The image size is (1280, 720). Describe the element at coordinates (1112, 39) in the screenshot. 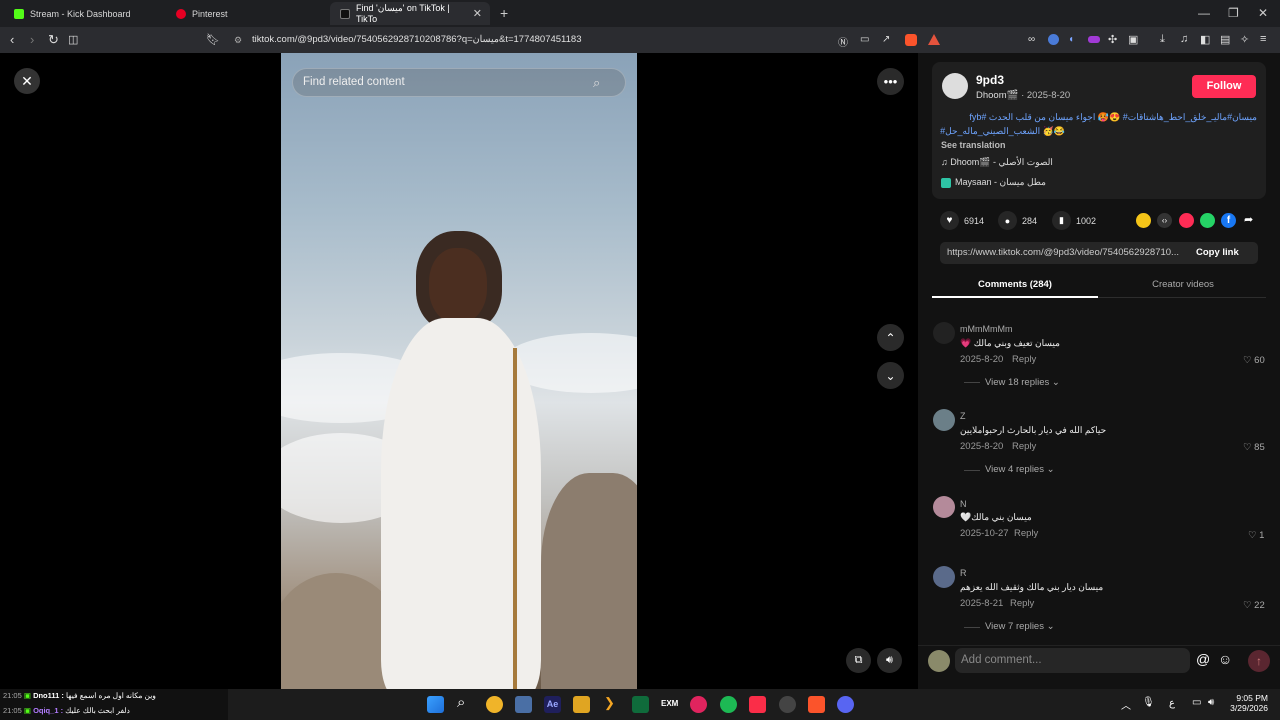

I see `puzzle-icon: ✣` at that location.